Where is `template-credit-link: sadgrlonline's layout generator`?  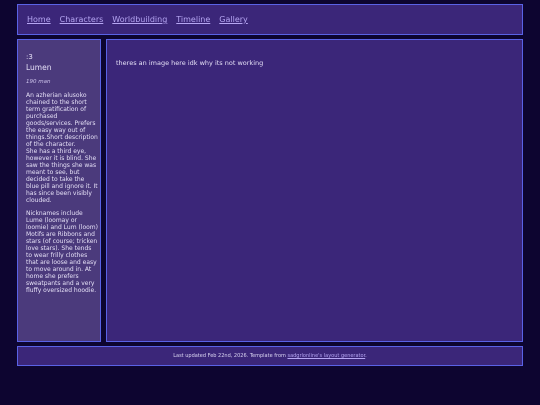
template-credit-link: sadgrlonline's layout generator is located at coordinates (326, 356).